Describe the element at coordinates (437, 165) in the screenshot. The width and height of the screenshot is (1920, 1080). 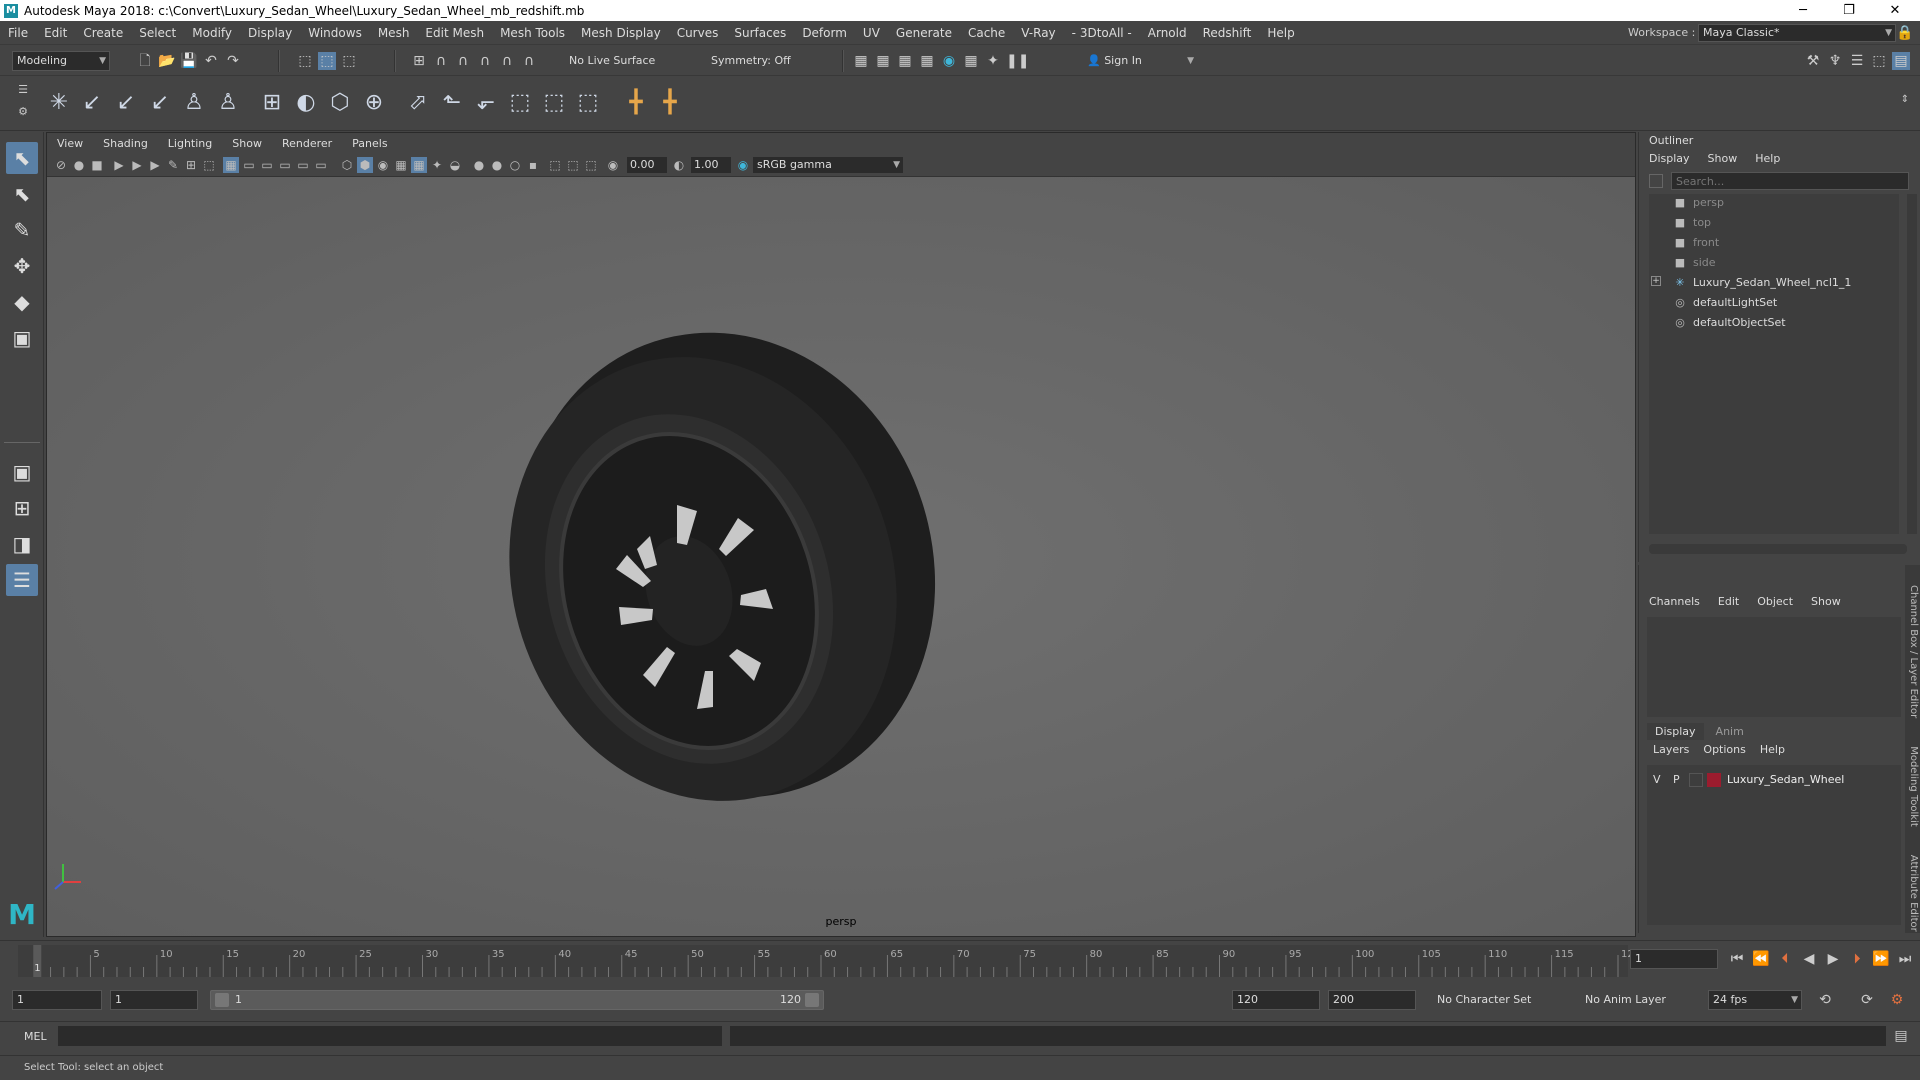
I see `shadows-icon: ✦` at that location.